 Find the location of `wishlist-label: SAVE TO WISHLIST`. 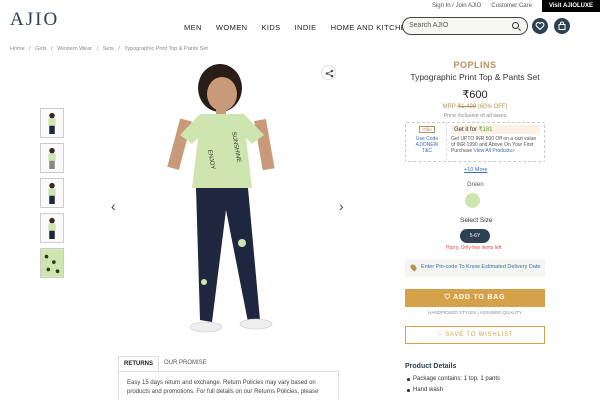

wishlist-label: SAVE TO WISHLIST is located at coordinates (479, 335).